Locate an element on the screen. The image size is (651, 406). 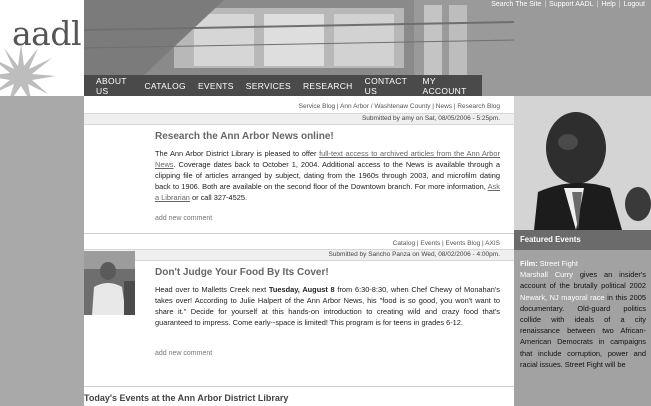
post2-title: Don't Judge Your Food By Its Cover! is located at coordinates (242, 272).